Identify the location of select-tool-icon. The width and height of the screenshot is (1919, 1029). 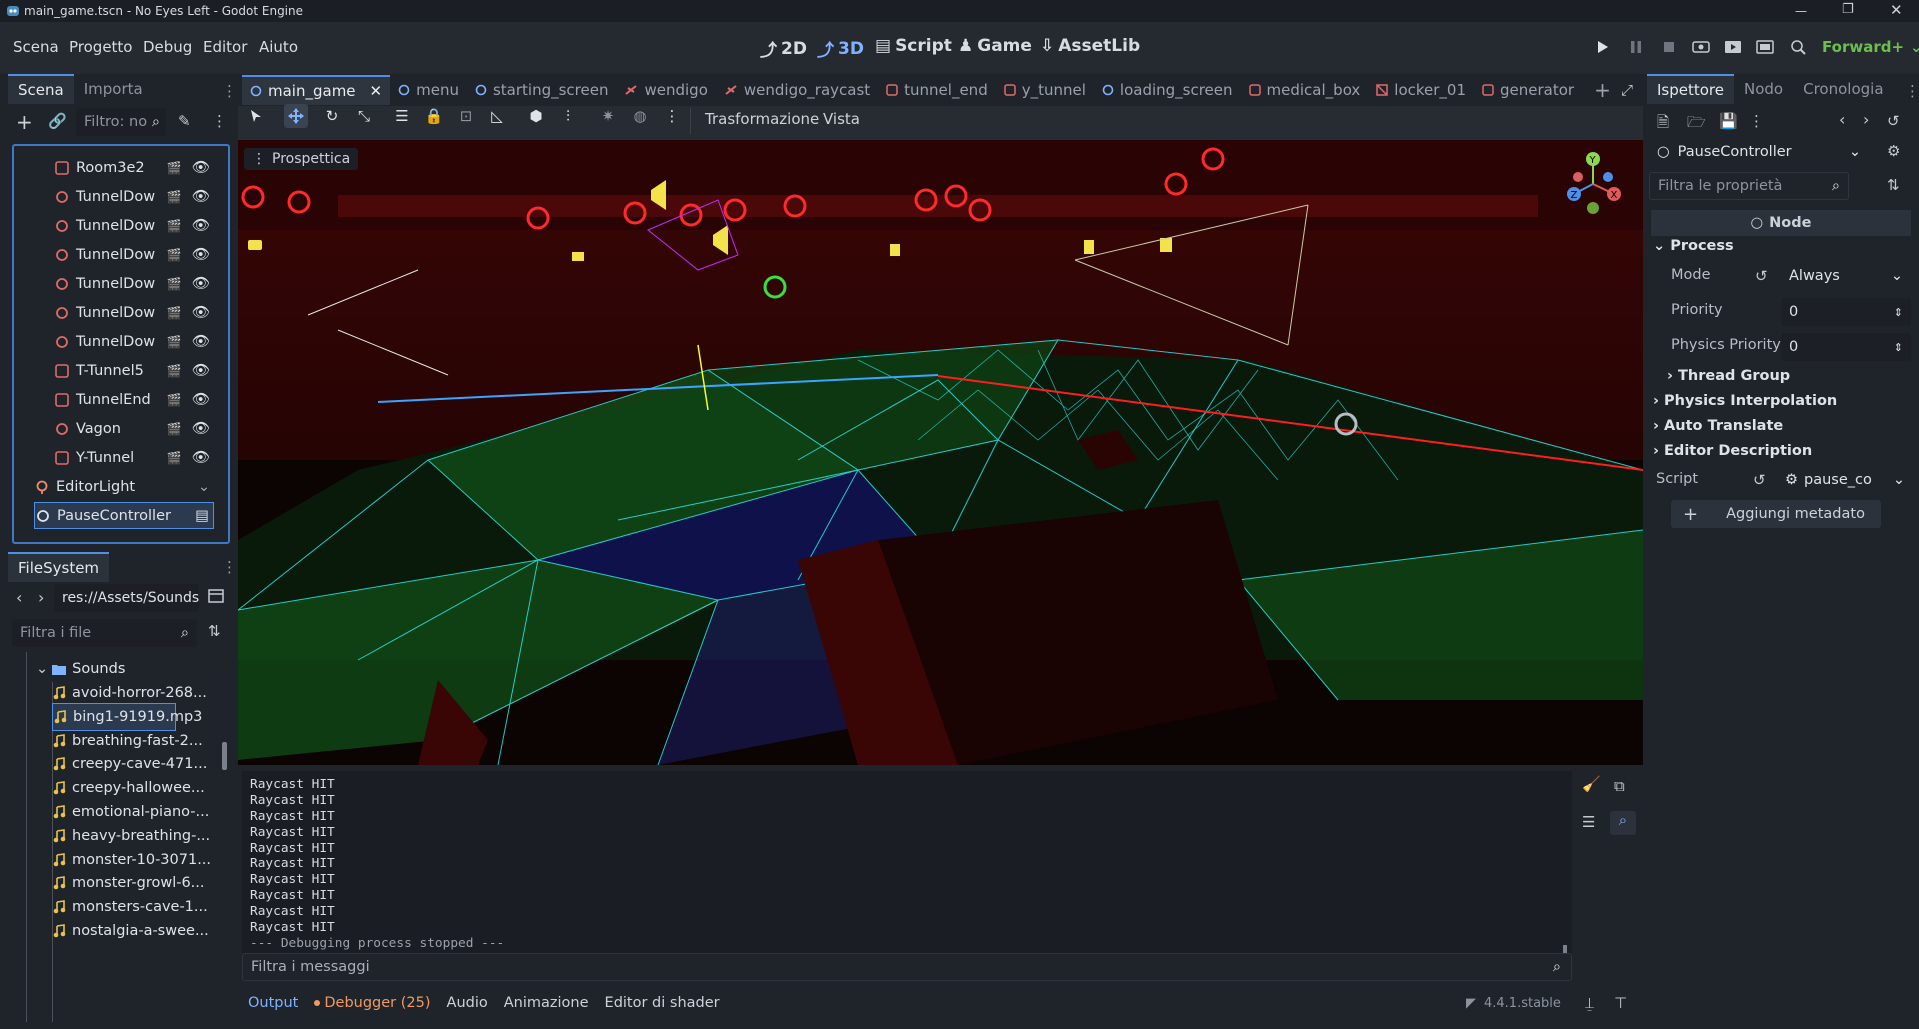
(256, 116).